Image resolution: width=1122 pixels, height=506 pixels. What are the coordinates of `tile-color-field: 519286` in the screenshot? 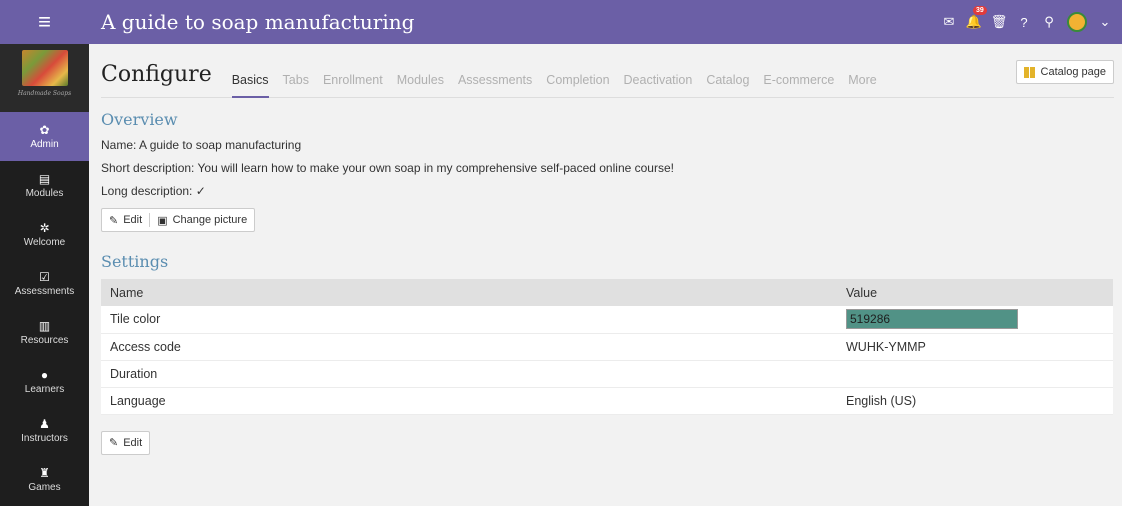 It's located at (932, 319).